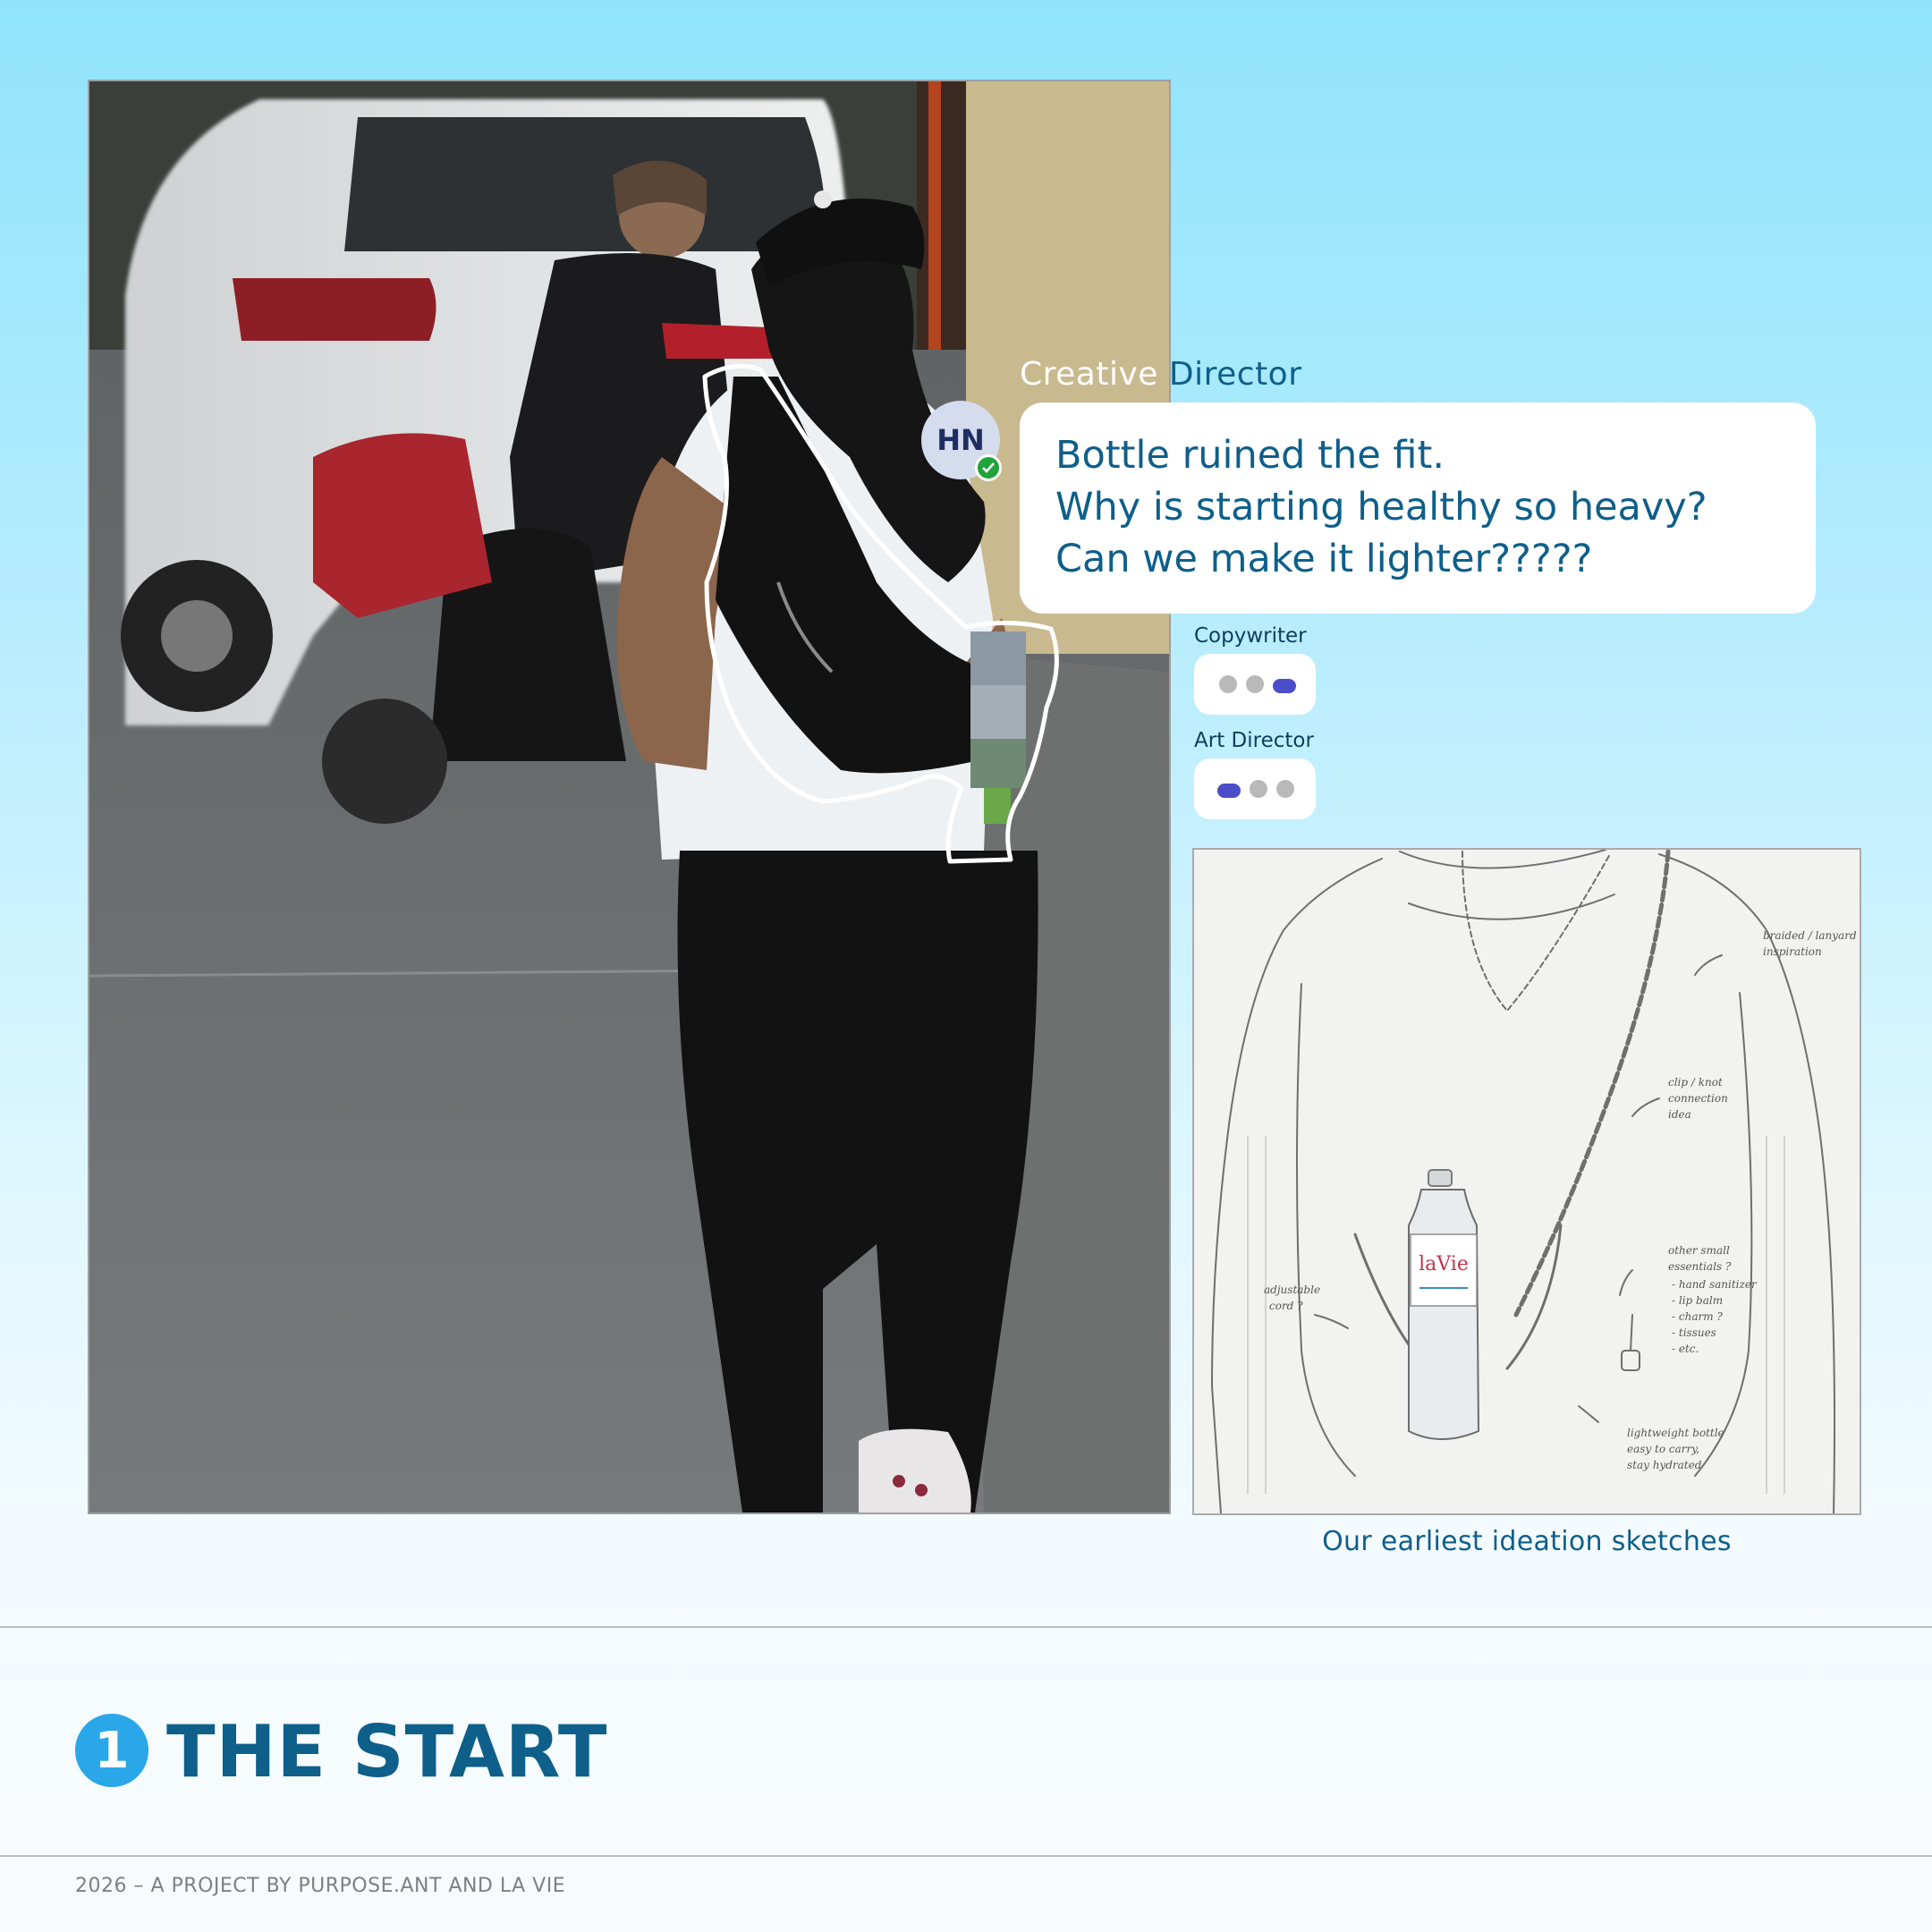 The height and width of the screenshot is (1932, 1932). I want to click on note-bottle-line: lightweight bottle, so click(1675, 1433).